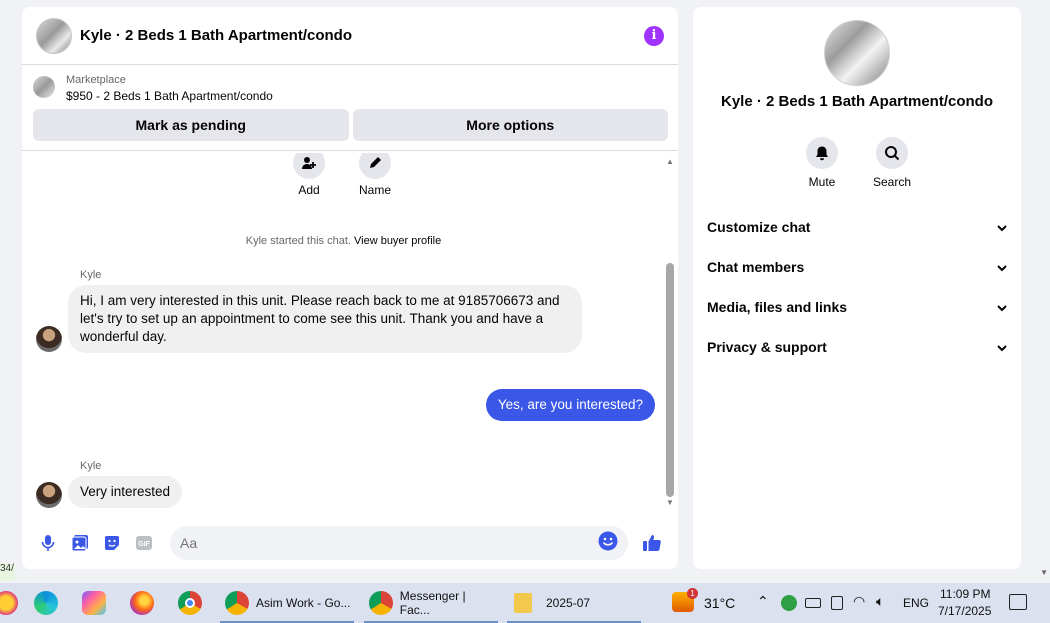 The width and height of the screenshot is (1050, 623). Describe the element at coordinates (654, 35) in the screenshot. I see `info-icon: i` at that location.